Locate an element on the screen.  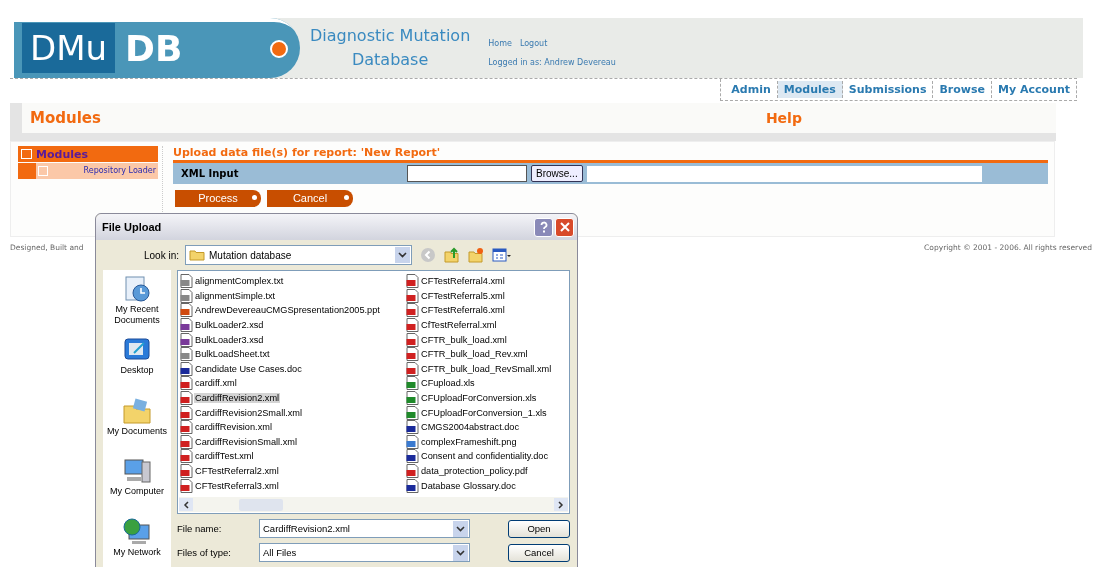
file-type-dropdown: All Files is located at coordinates (364, 552).